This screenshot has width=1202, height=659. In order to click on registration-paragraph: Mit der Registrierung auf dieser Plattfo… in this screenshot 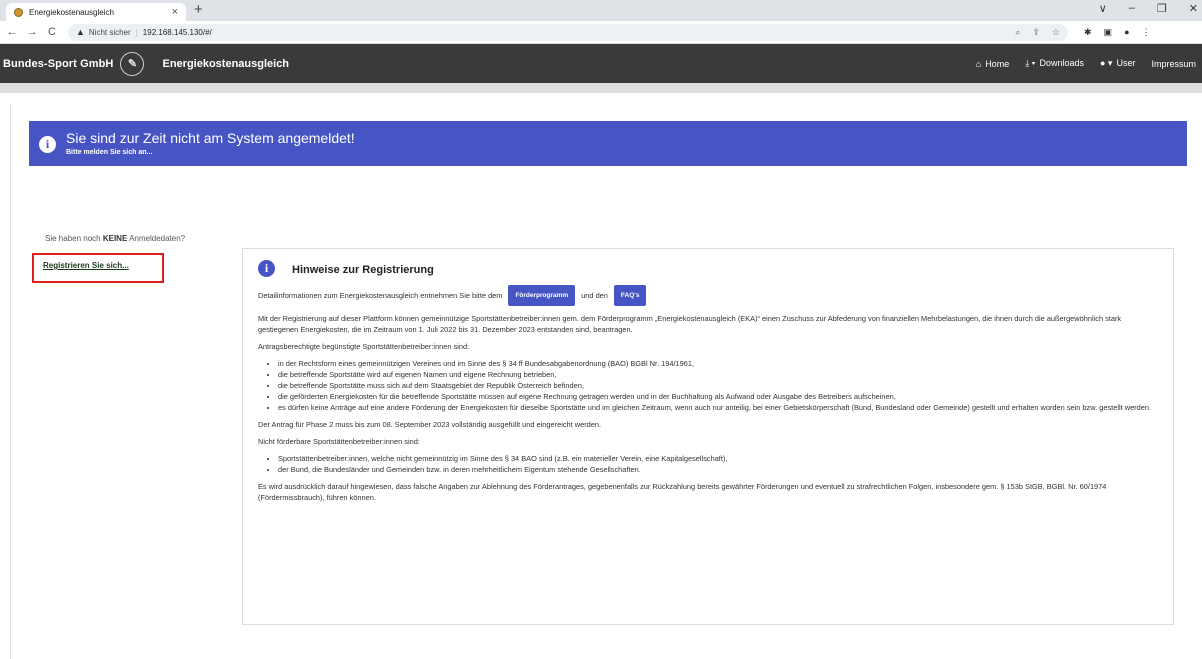, I will do `click(690, 324)`.